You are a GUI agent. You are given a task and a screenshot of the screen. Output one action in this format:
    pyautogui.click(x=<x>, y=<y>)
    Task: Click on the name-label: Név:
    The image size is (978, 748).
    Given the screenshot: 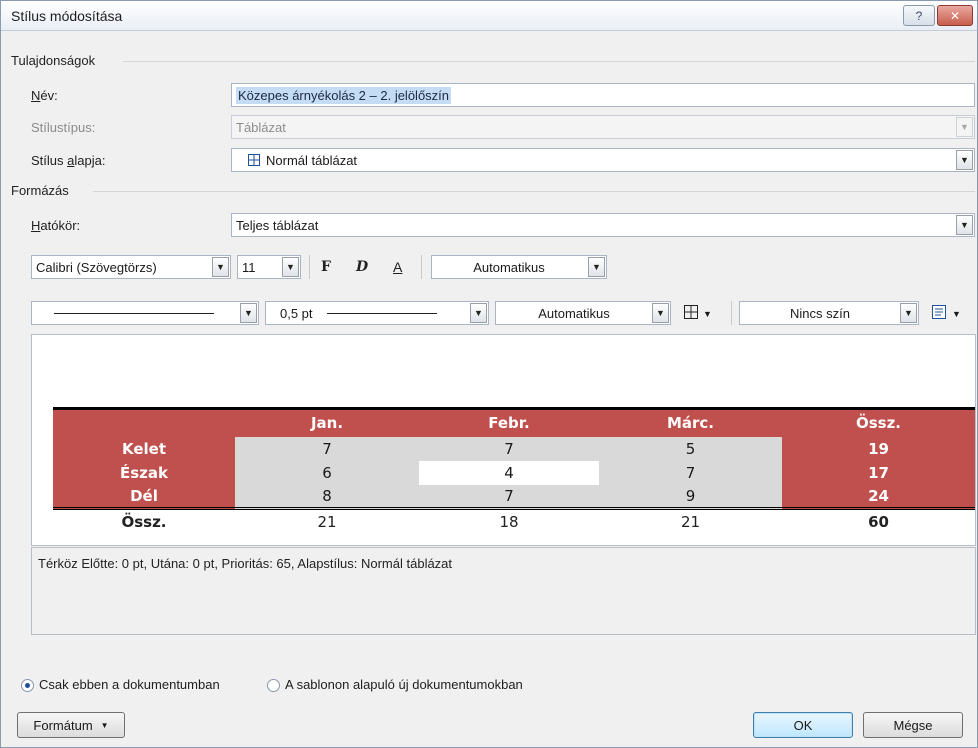 What is the action you would take?
    pyautogui.click(x=44, y=95)
    